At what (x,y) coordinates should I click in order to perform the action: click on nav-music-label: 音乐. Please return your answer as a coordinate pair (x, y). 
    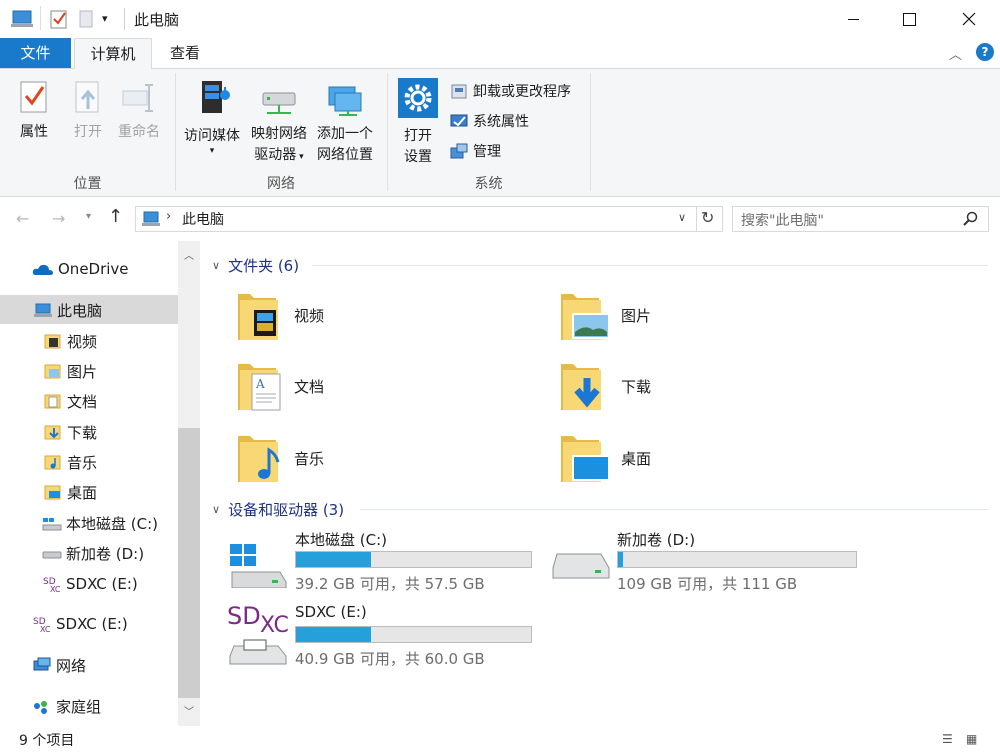
    Looking at the image, I should click on (82, 462).